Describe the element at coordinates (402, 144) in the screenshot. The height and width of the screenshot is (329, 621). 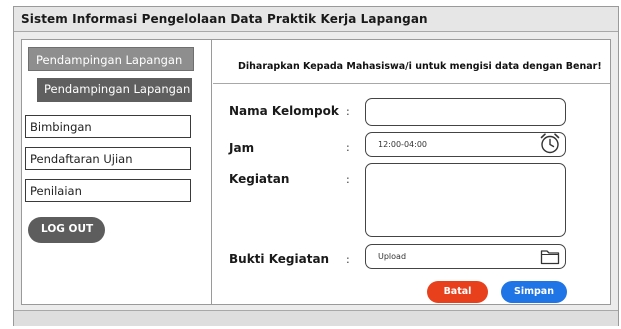
I see `jam-value: 12:00-04:00` at that location.